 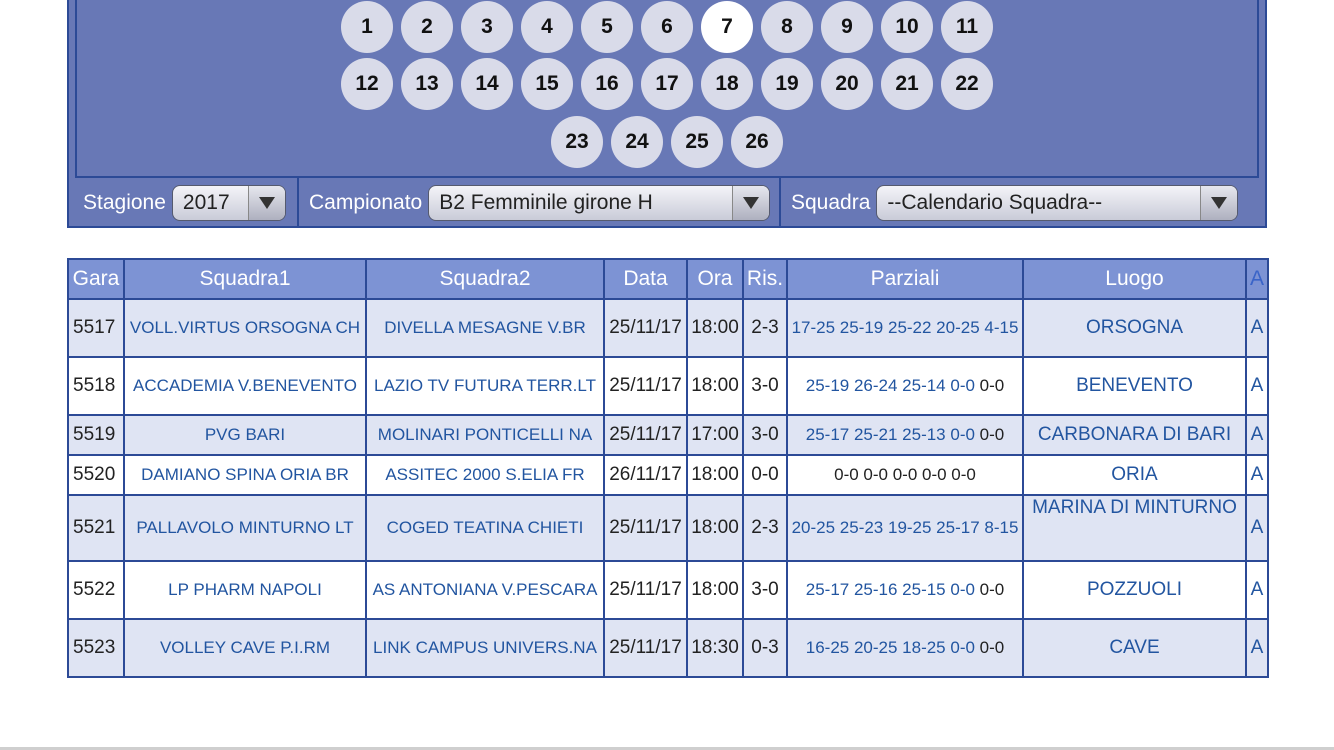 What do you see at coordinates (967, 27) in the screenshot?
I see `round-button: 11` at bounding box center [967, 27].